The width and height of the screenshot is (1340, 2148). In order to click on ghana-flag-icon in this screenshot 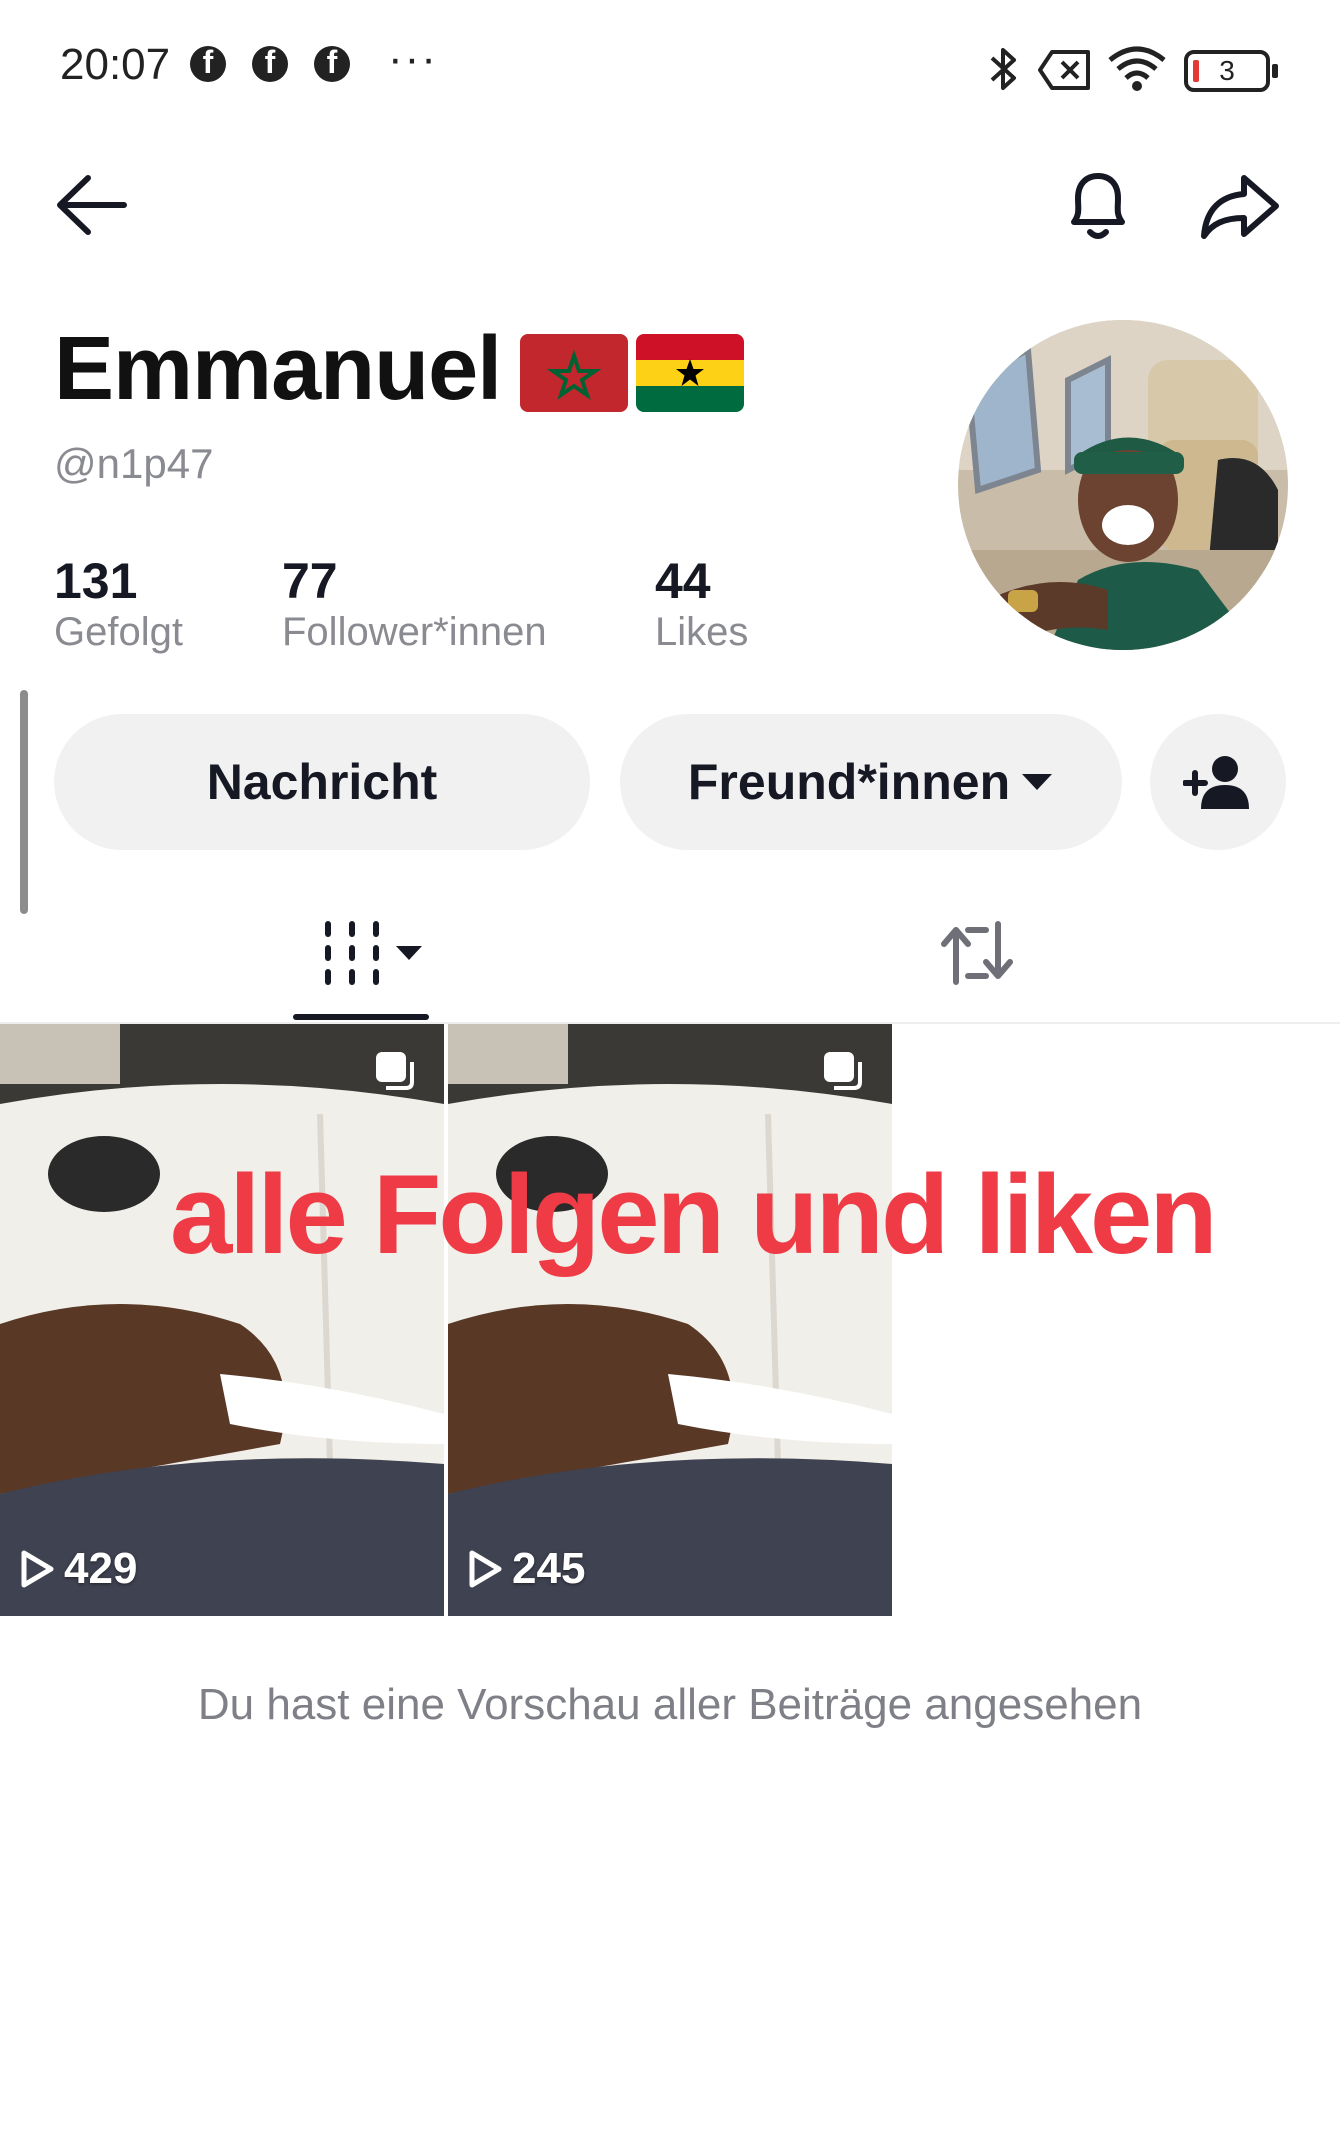, I will do `click(690, 373)`.